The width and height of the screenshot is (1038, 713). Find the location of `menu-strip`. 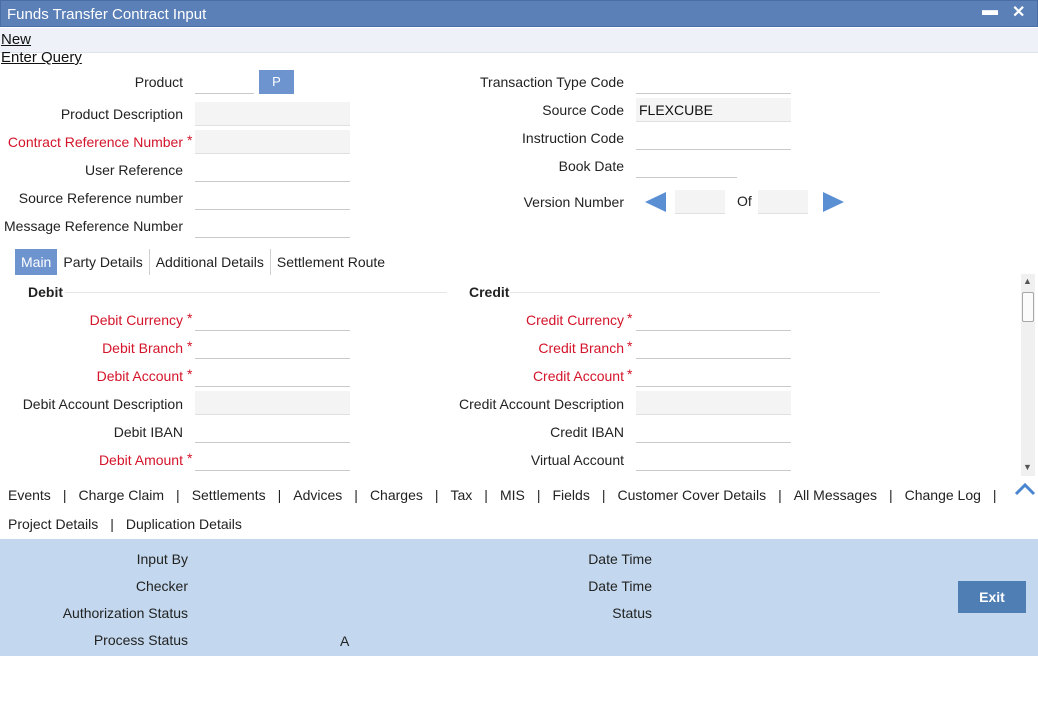

menu-strip is located at coordinates (519, 40).